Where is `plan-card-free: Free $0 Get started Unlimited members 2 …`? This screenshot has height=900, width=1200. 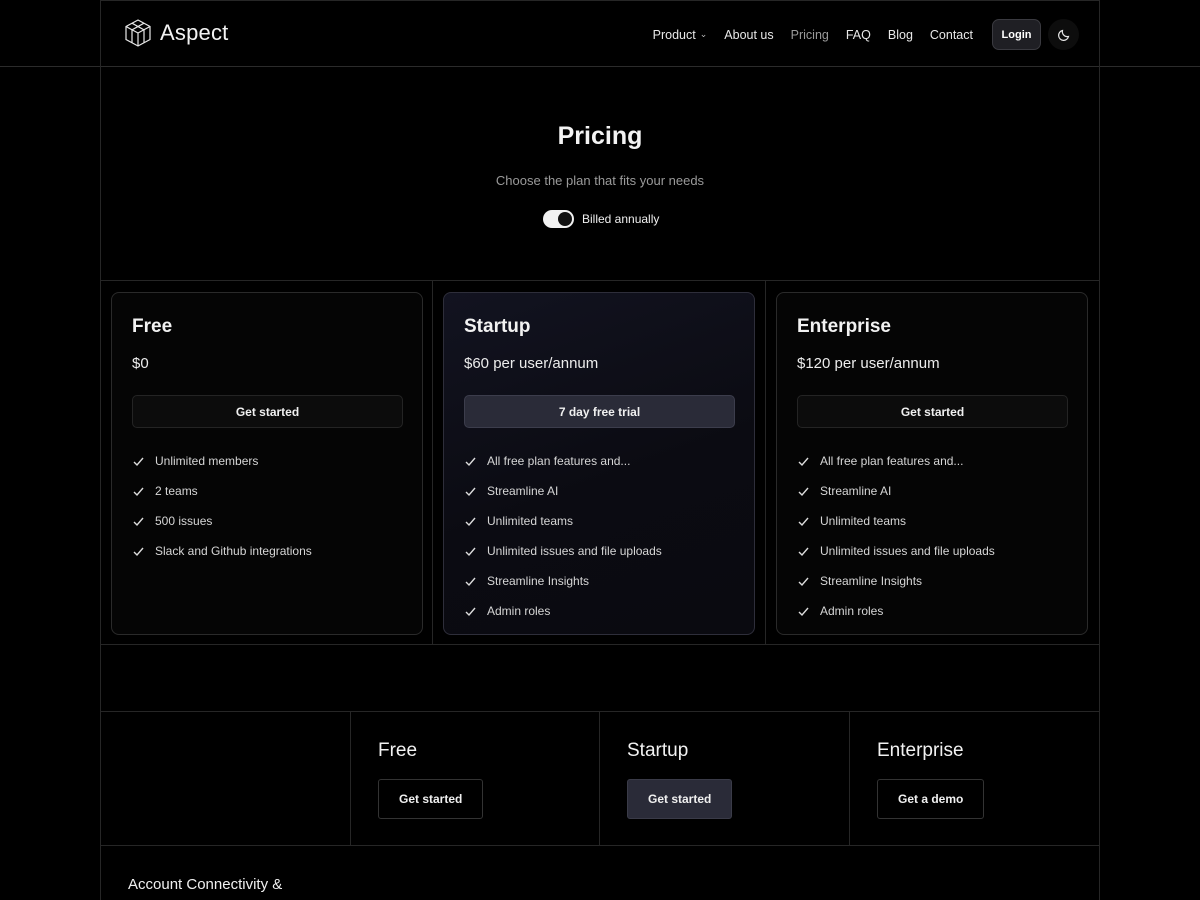
plan-card-free: Free $0 Get started Unlimited members 2 … is located at coordinates (267, 463).